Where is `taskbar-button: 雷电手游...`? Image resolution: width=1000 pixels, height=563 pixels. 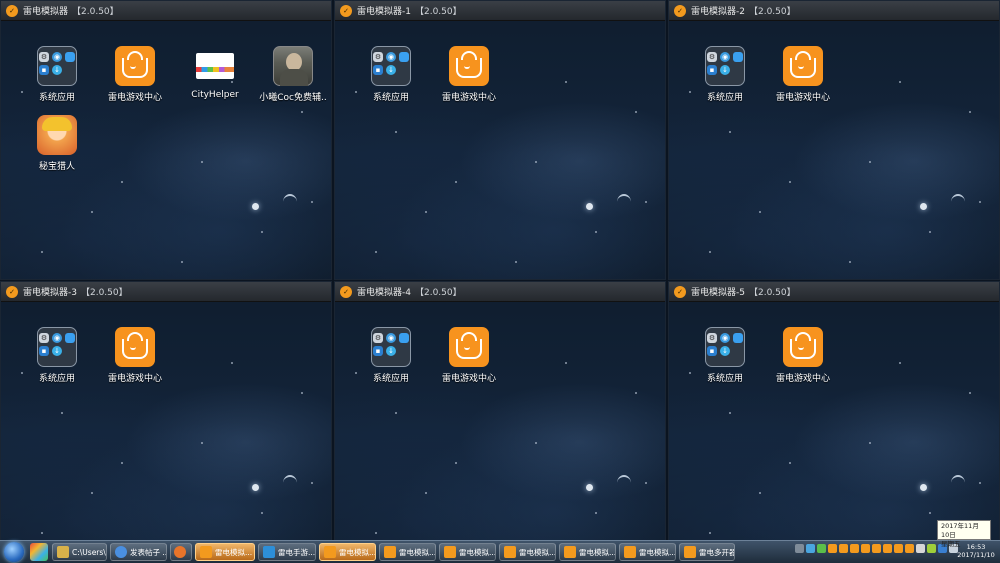
taskbar-button: 雷电手游... is located at coordinates (287, 552).